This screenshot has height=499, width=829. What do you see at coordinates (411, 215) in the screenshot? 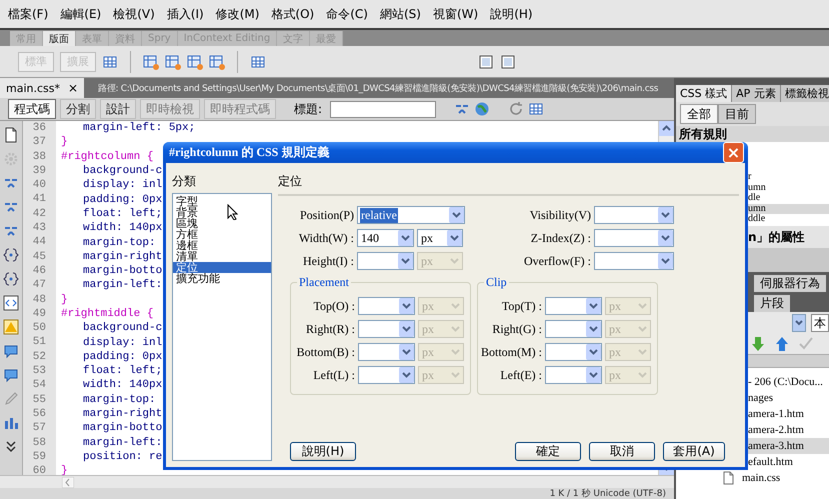
I see `dropdown: relative` at bounding box center [411, 215].